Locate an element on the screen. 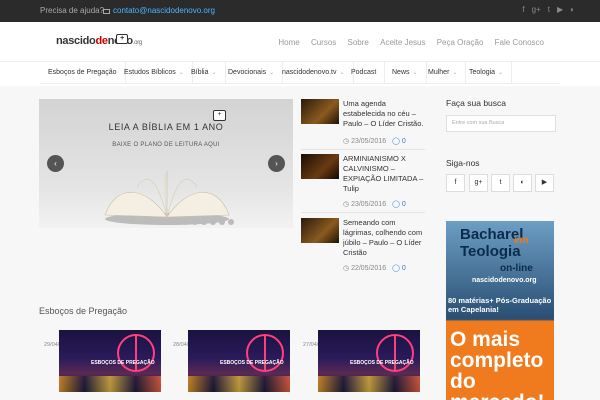 This screenshot has height=400, width=600. subnav-label: Bíblia is located at coordinates (200, 72).